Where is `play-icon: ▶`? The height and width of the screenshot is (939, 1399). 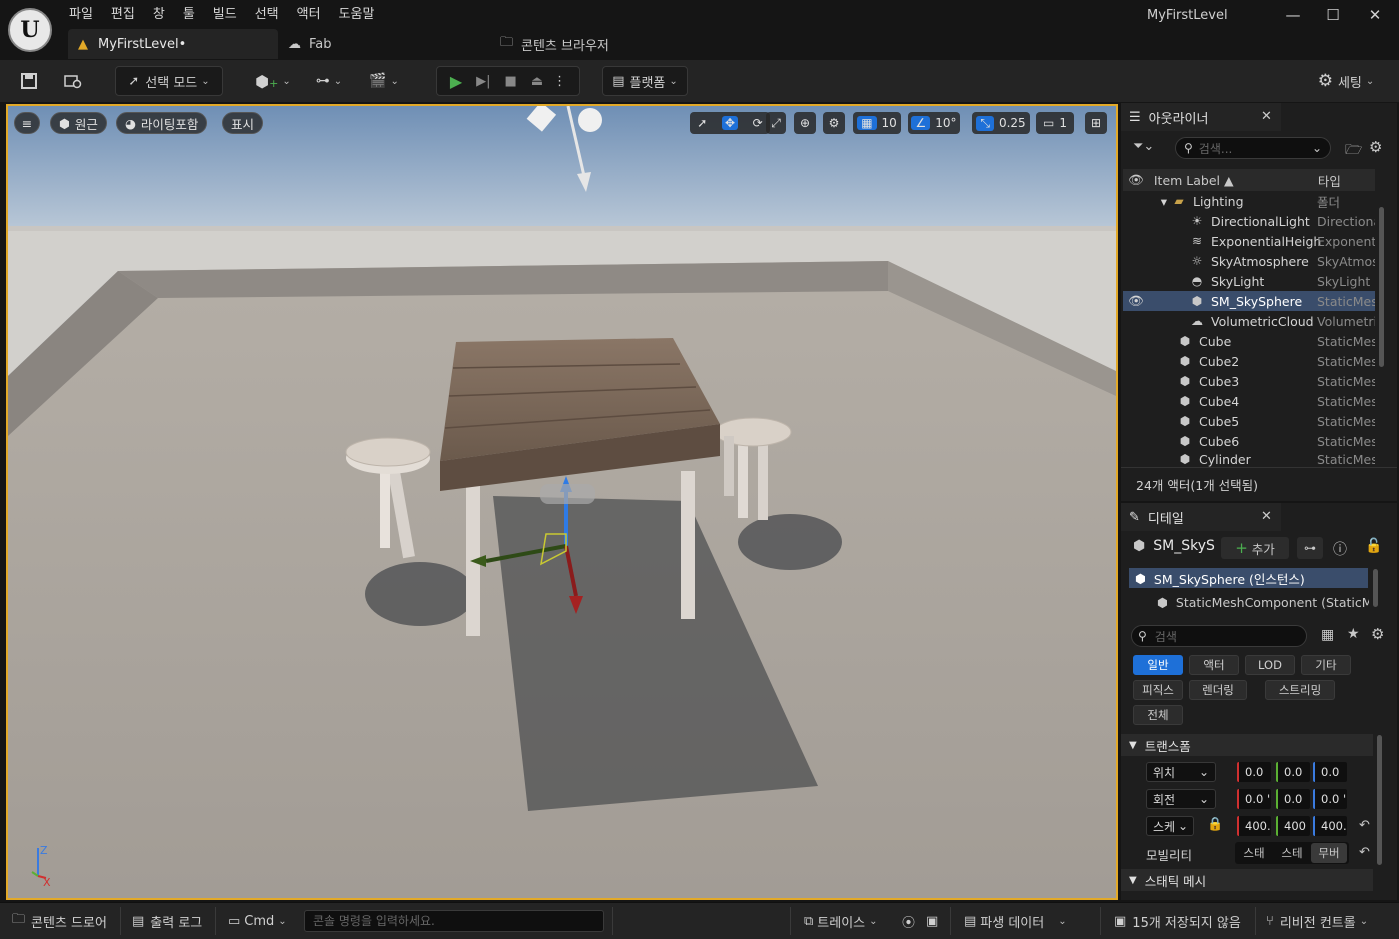 play-icon: ▶ is located at coordinates (456, 81).